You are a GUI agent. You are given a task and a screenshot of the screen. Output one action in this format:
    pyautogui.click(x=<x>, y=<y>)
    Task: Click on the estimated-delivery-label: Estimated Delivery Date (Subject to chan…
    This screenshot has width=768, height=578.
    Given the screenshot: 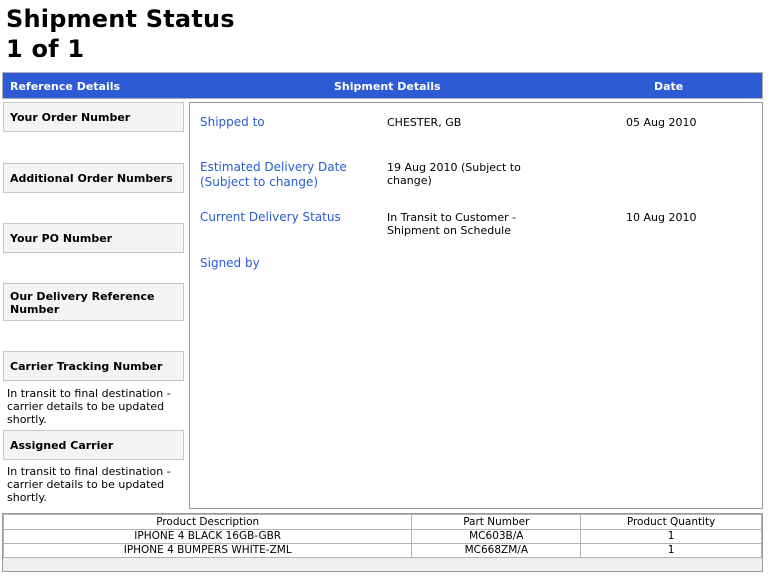 What is the action you would take?
    pyautogui.click(x=285, y=175)
    